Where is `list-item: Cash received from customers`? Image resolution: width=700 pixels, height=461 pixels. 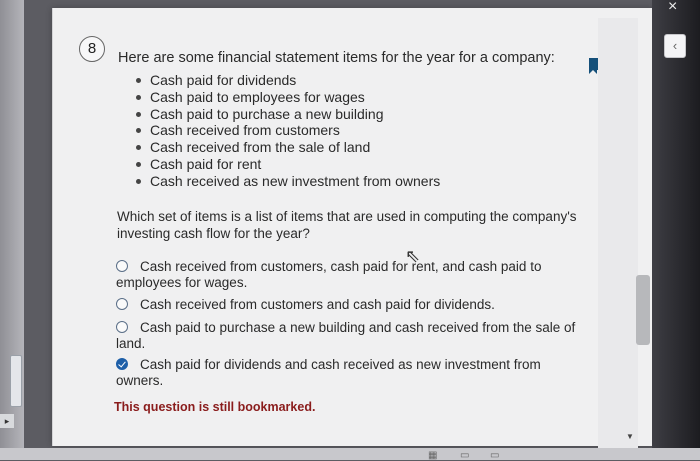 list-item: Cash received from customers is located at coordinates (286, 130).